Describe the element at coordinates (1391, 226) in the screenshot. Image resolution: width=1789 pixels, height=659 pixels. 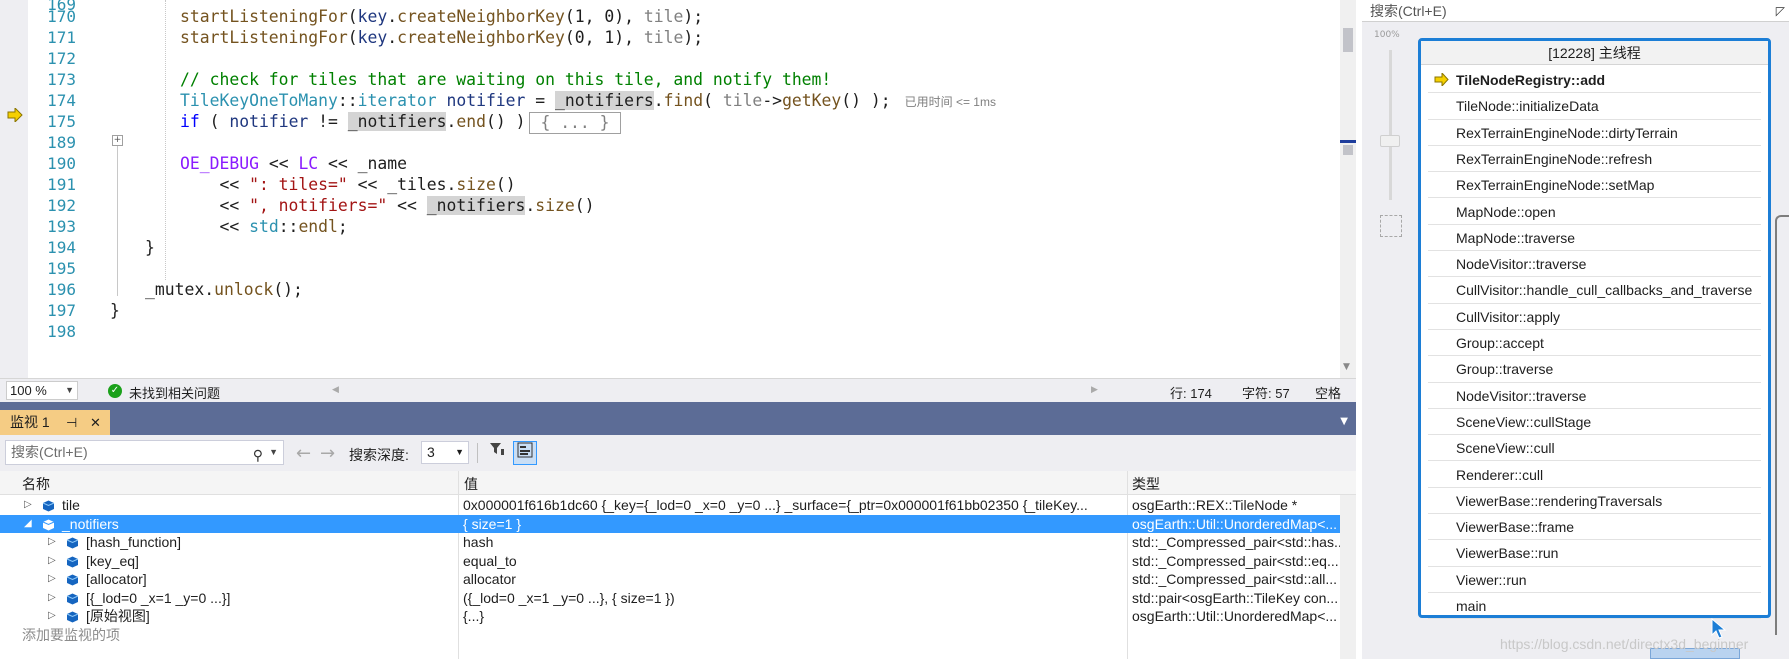
I see `zoom-to-fit-icon` at that location.